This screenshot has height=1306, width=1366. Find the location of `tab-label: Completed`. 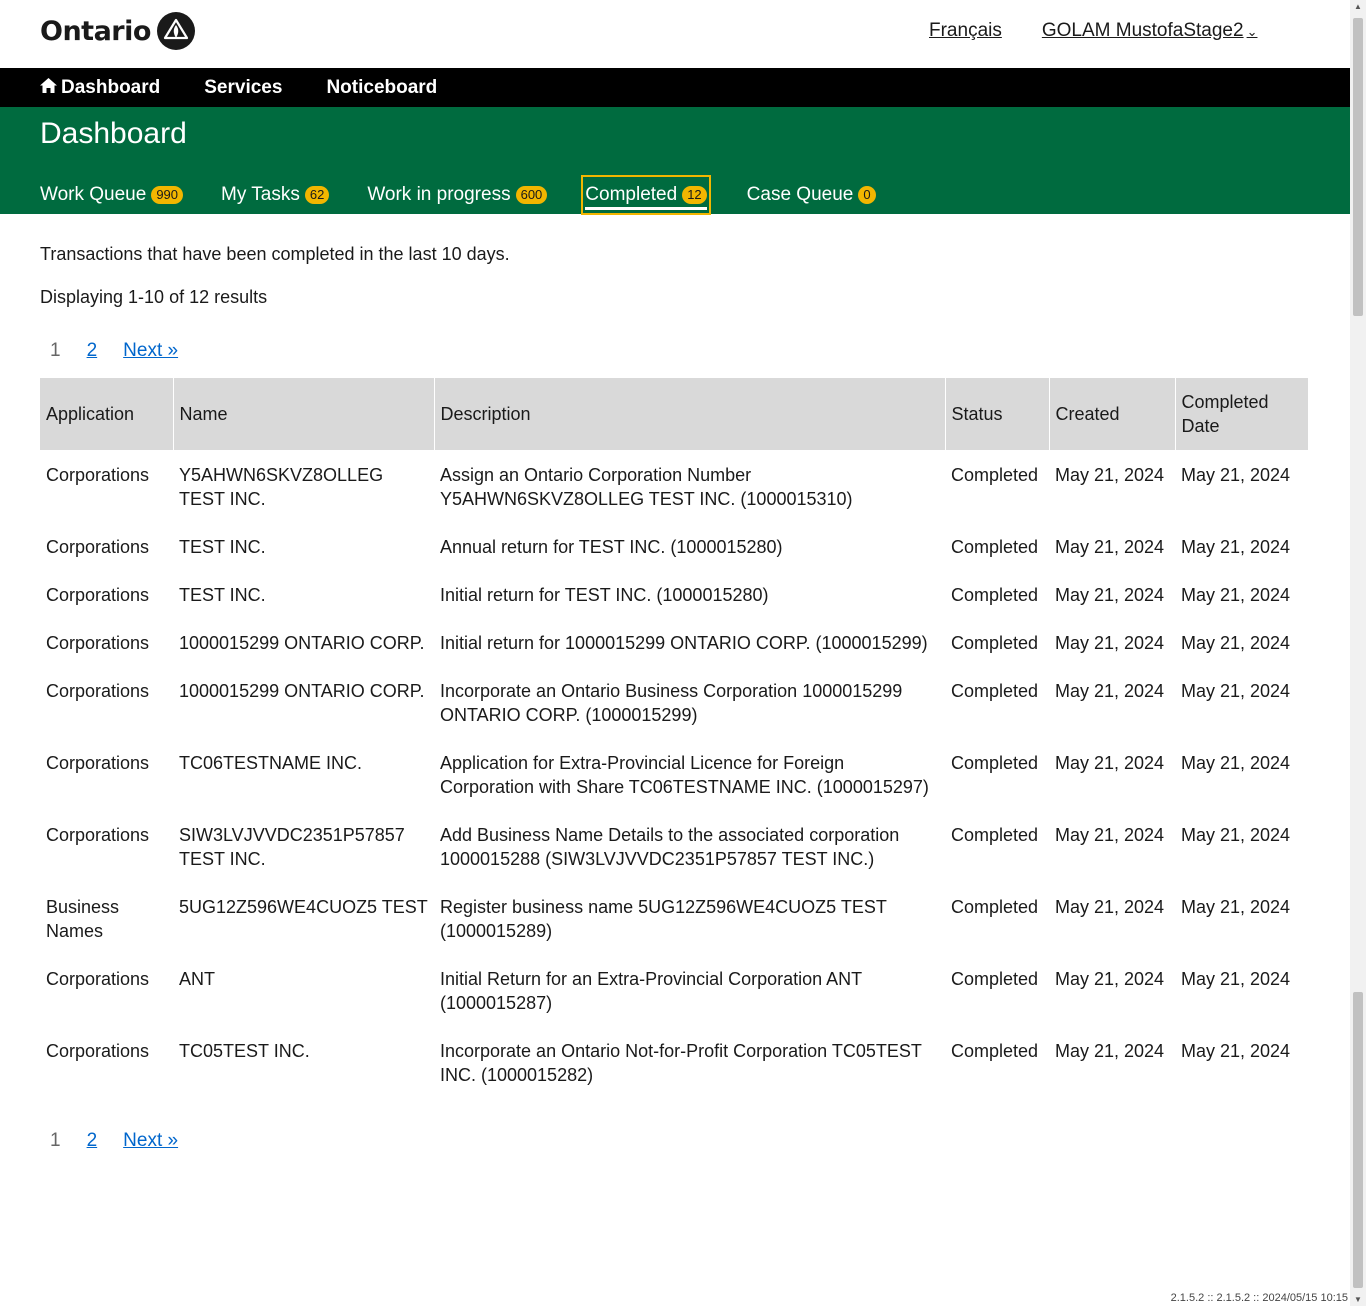

tab-label: Completed is located at coordinates (631, 194).